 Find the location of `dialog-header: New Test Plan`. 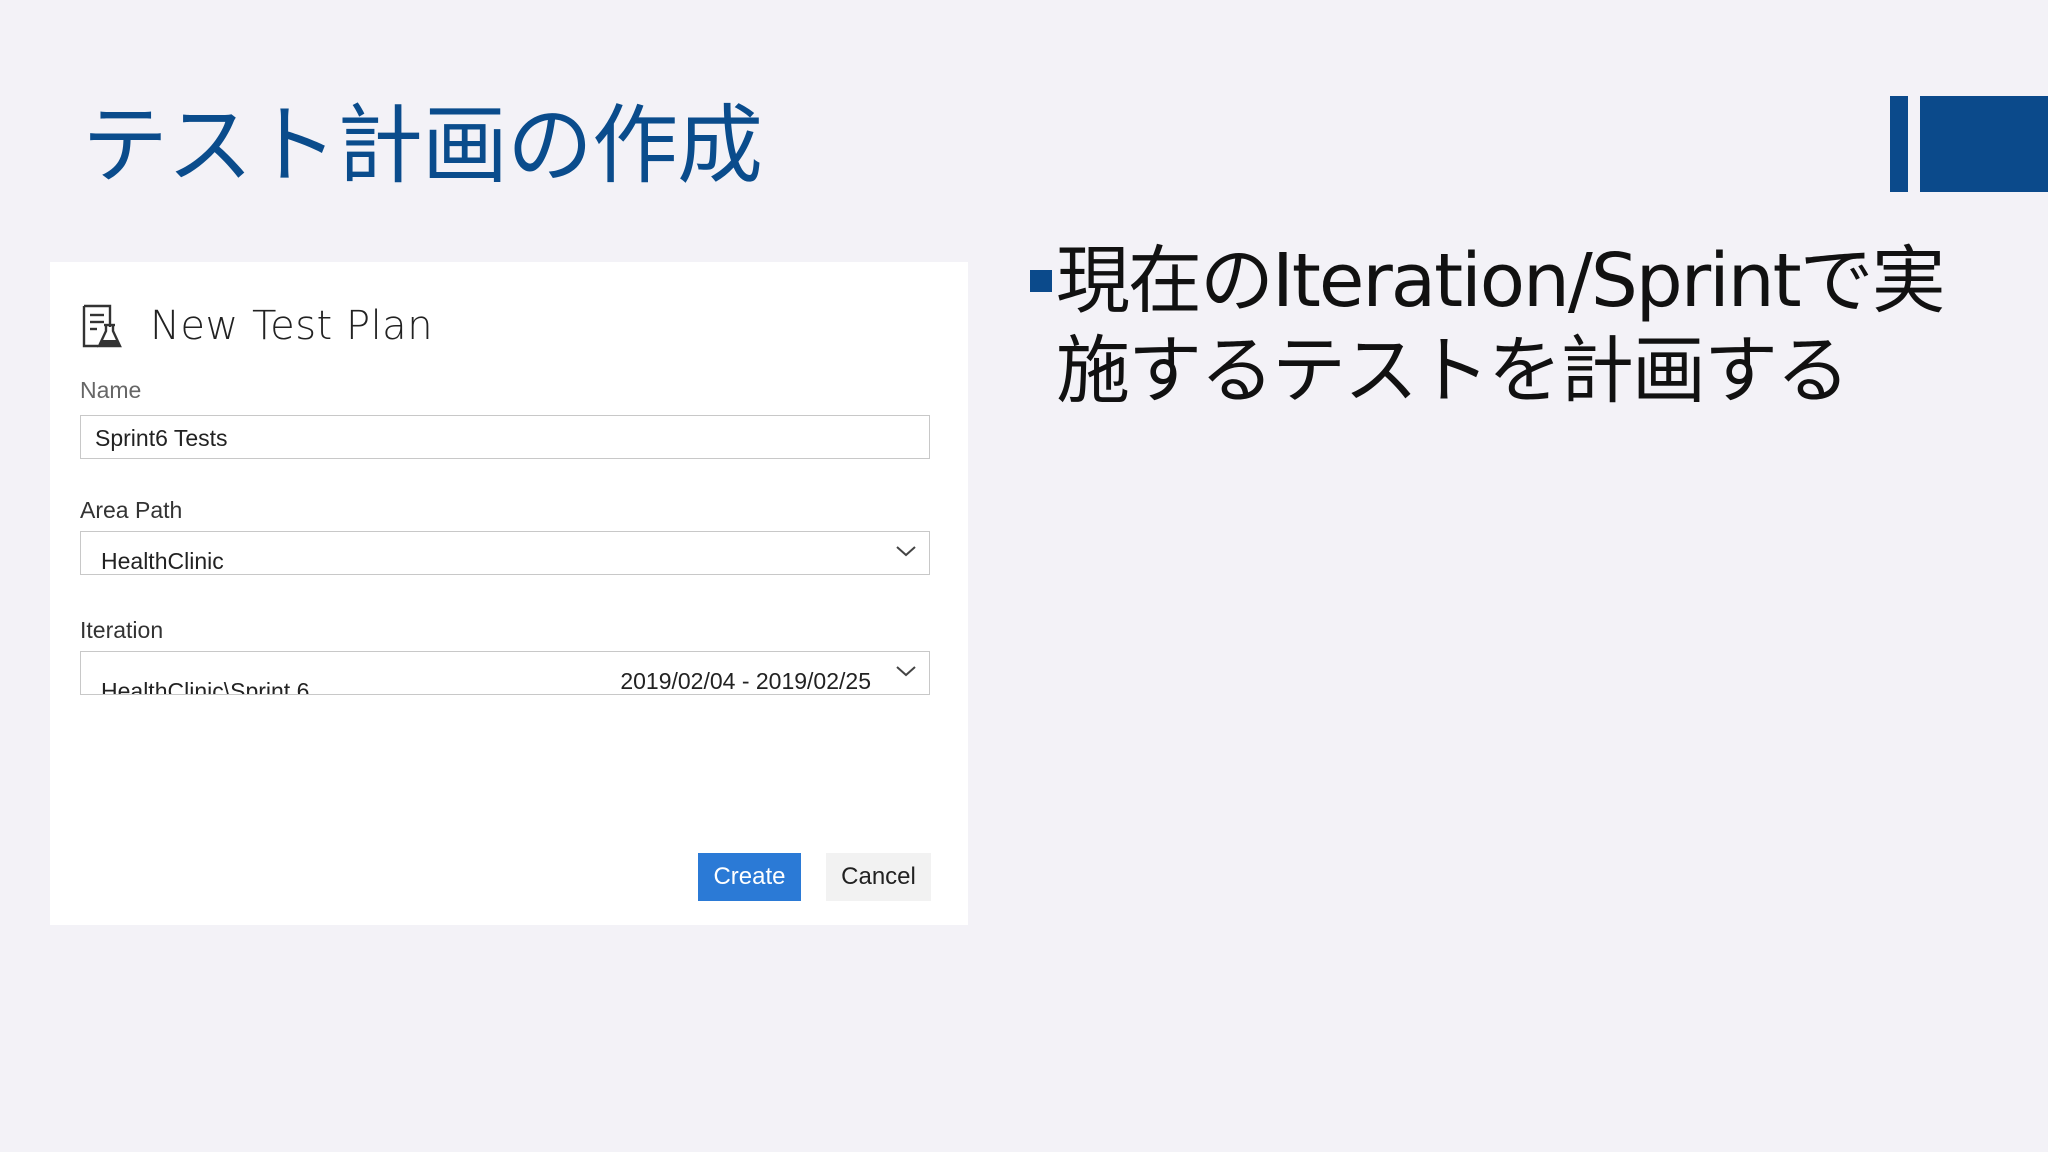

dialog-header: New Test Plan is located at coordinates (256, 326).